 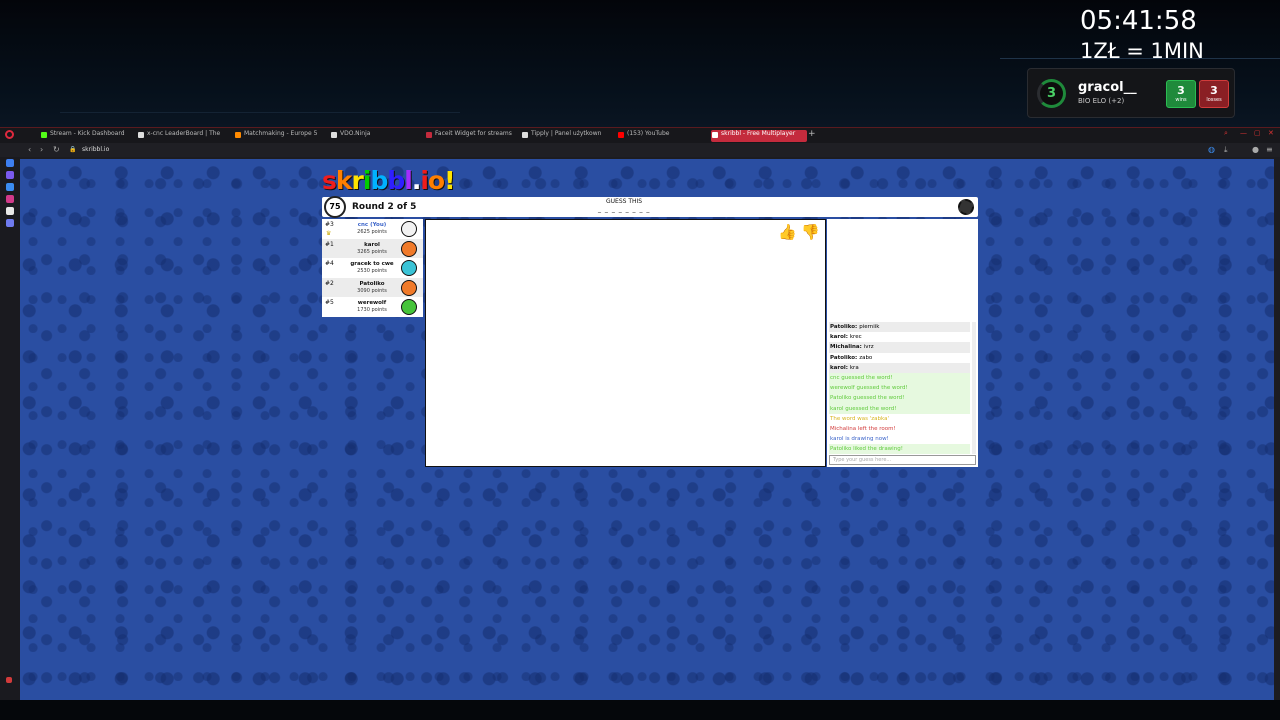 What do you see at coordinates (9, 680) in the screenshot?
I see `settings-icon` at bounding box center [9, 680].